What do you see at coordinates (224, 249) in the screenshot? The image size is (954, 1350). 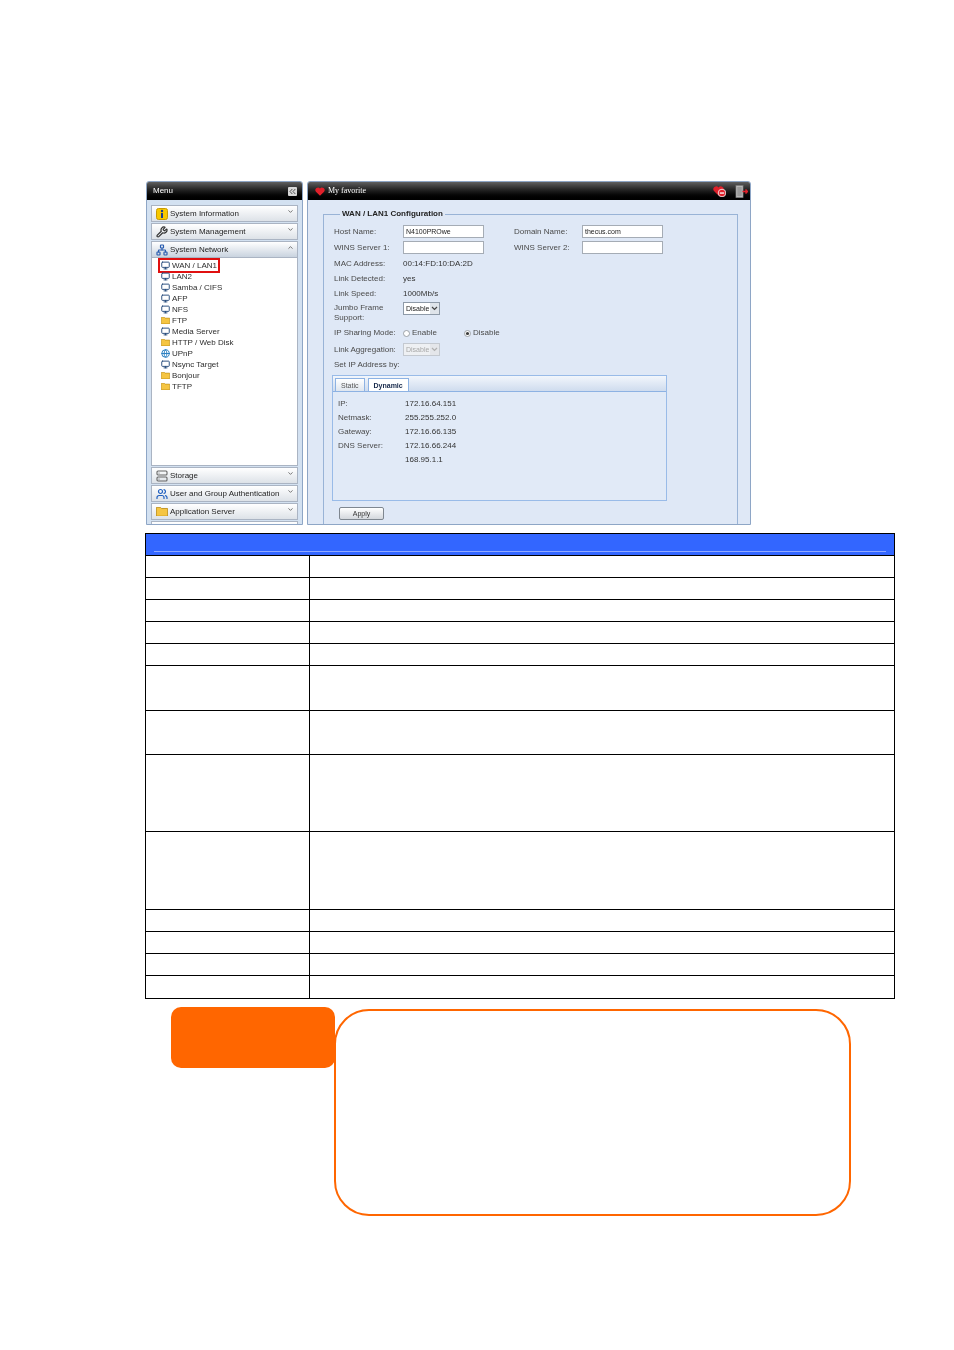 I see `accordion-header: System Network` at bounding box center [224, 249].